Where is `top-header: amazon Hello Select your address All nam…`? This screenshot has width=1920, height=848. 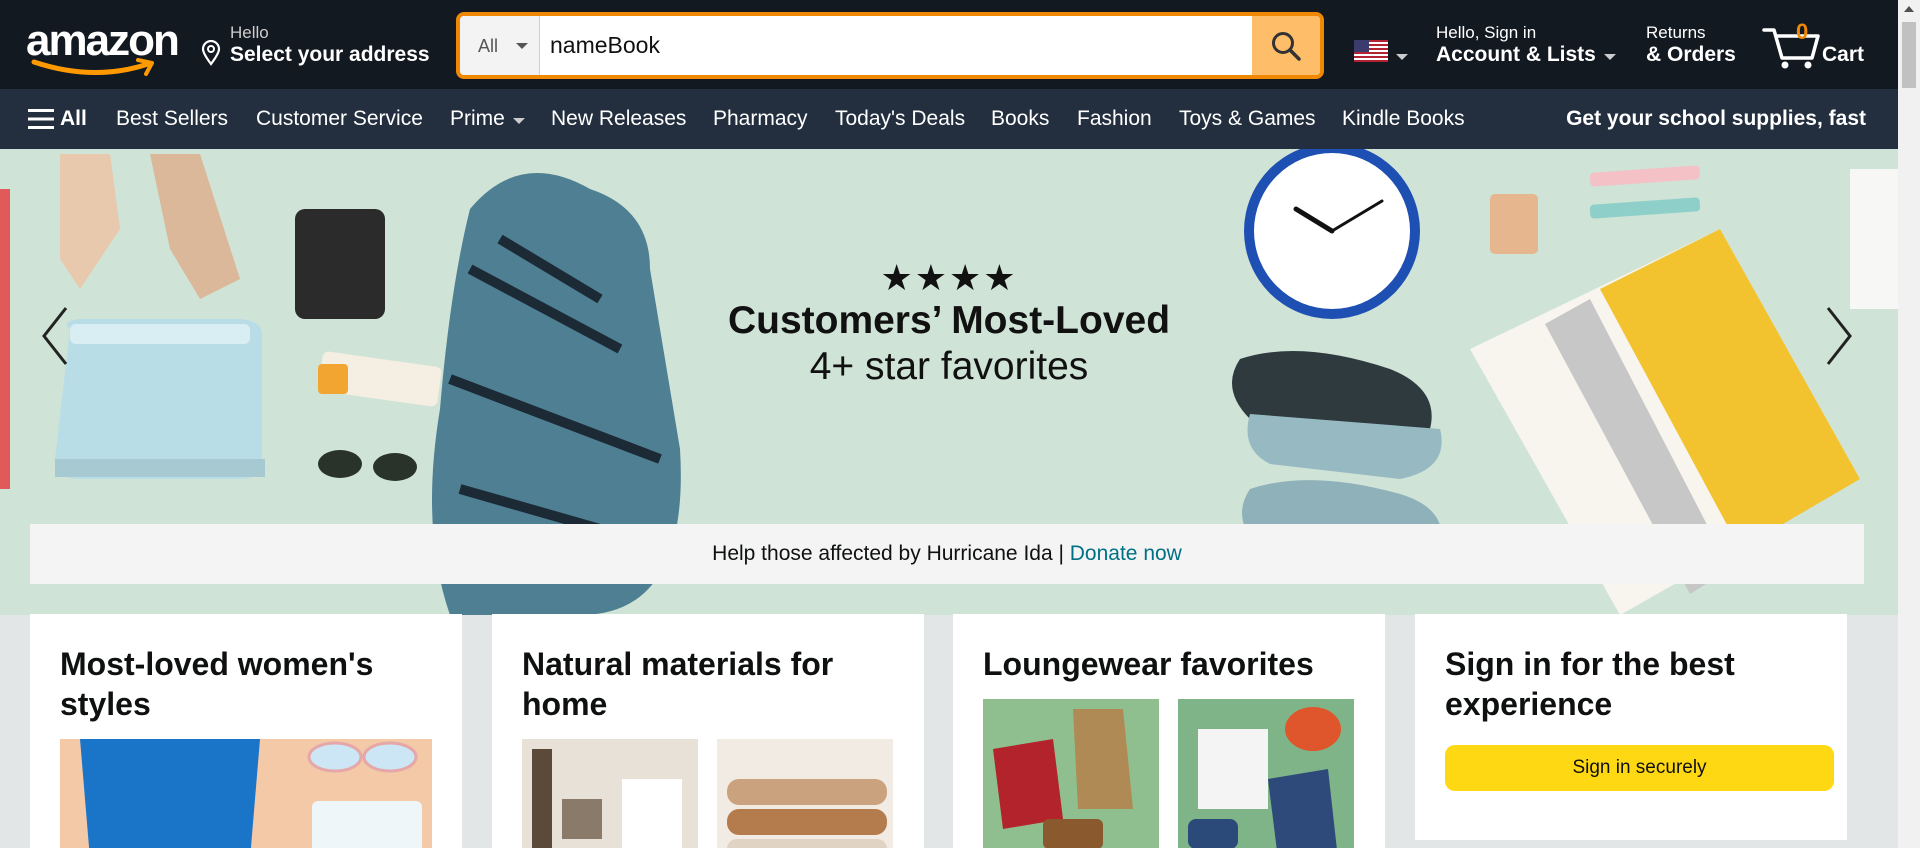 top-header: amazon Hello Select your address All nam… is located at coordinates (949, 44).